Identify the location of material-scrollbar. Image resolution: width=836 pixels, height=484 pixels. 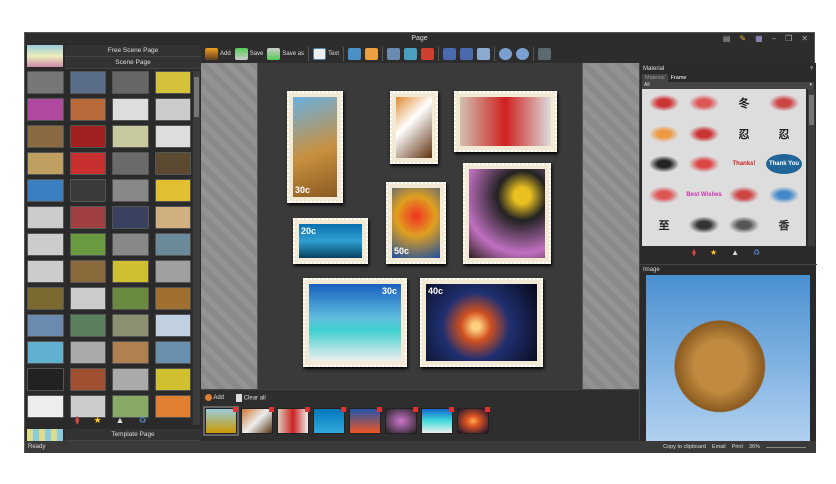
(811, 167).